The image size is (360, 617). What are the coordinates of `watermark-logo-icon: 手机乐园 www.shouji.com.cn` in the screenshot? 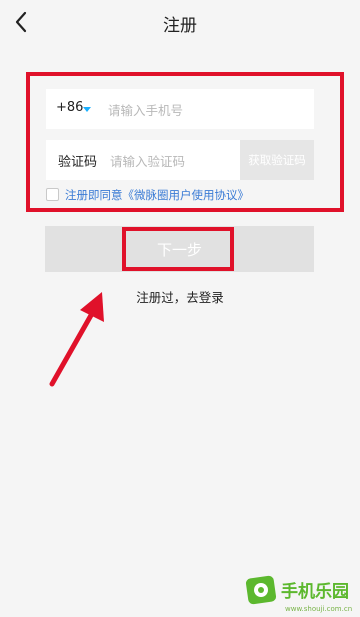 It's located at (298, 594).